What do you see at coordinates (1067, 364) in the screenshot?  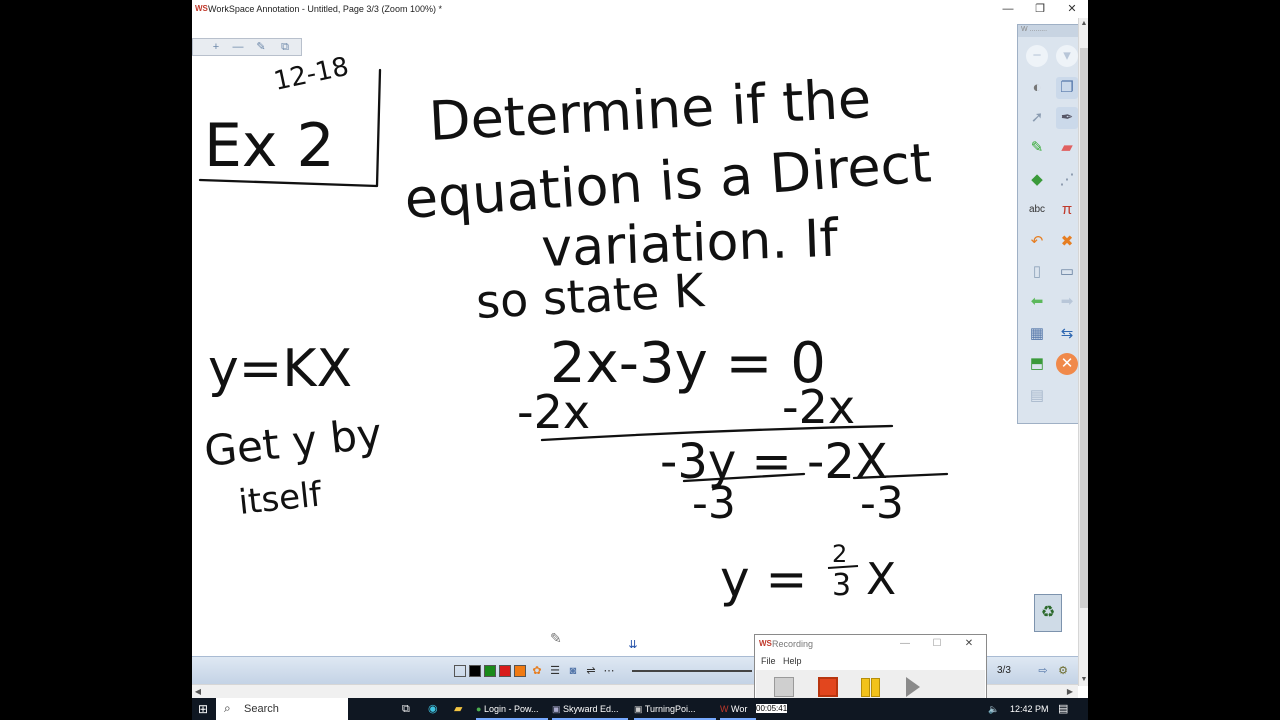 I see `exit-icon: ✕` at bounding box center [1067, 364].